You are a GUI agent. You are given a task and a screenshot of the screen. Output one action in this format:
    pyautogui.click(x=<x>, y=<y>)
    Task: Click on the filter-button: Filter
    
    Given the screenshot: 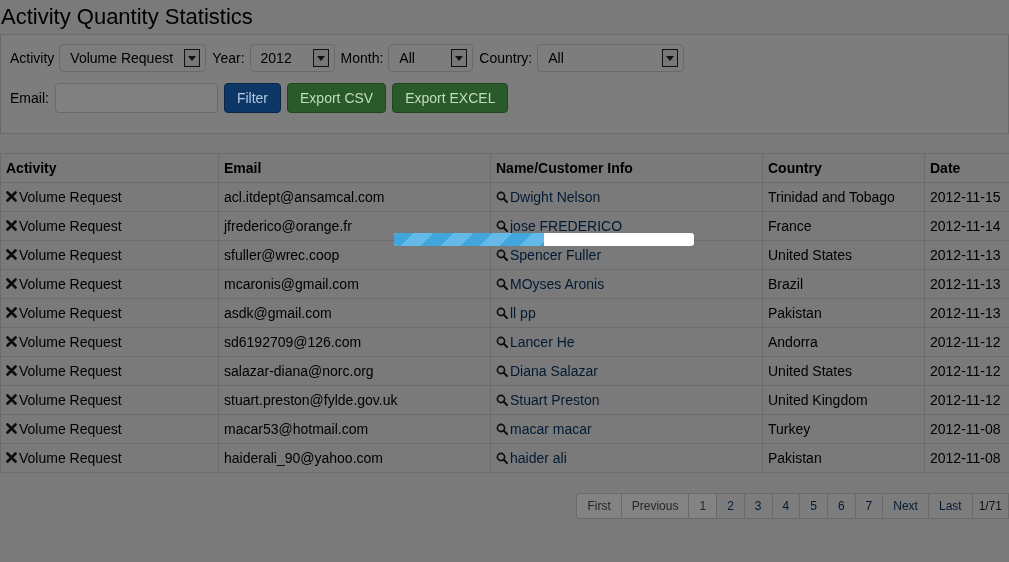 What is the action you would take?
    pyautogui.click(x=252, y=98)
    